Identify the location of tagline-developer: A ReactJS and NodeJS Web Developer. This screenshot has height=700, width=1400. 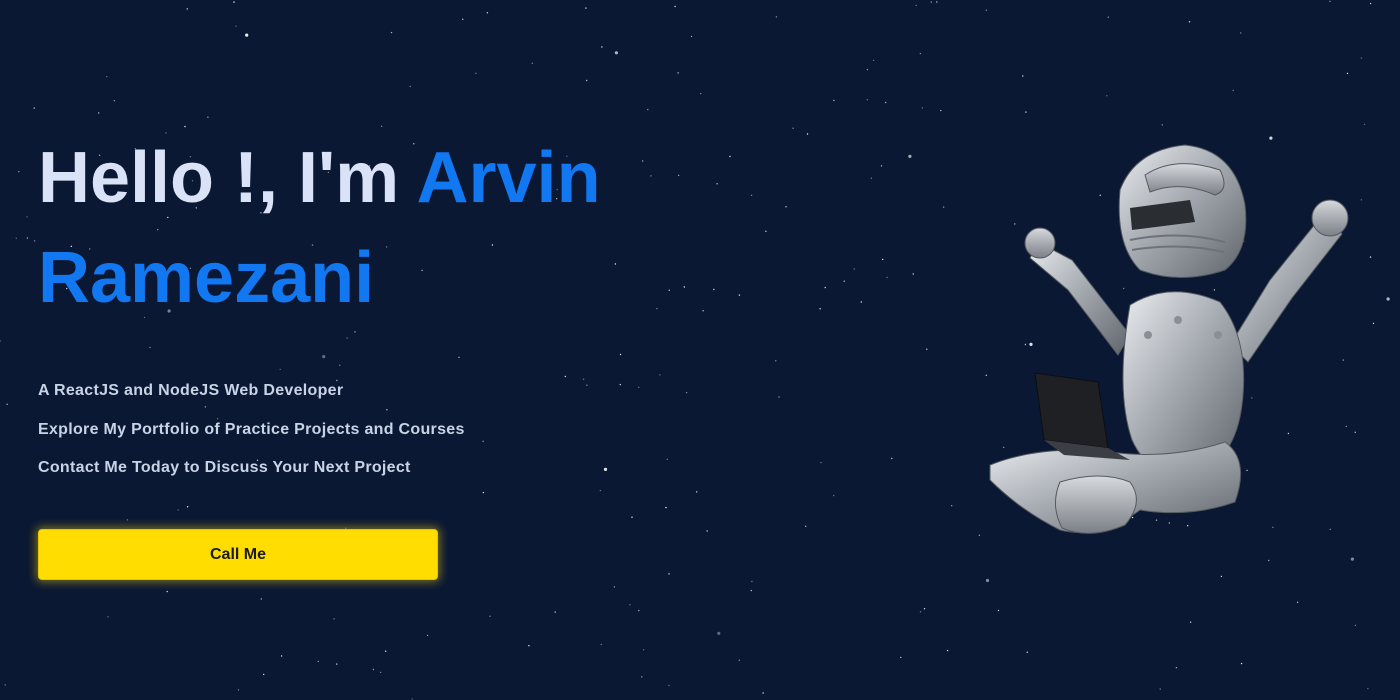
(191, 390).